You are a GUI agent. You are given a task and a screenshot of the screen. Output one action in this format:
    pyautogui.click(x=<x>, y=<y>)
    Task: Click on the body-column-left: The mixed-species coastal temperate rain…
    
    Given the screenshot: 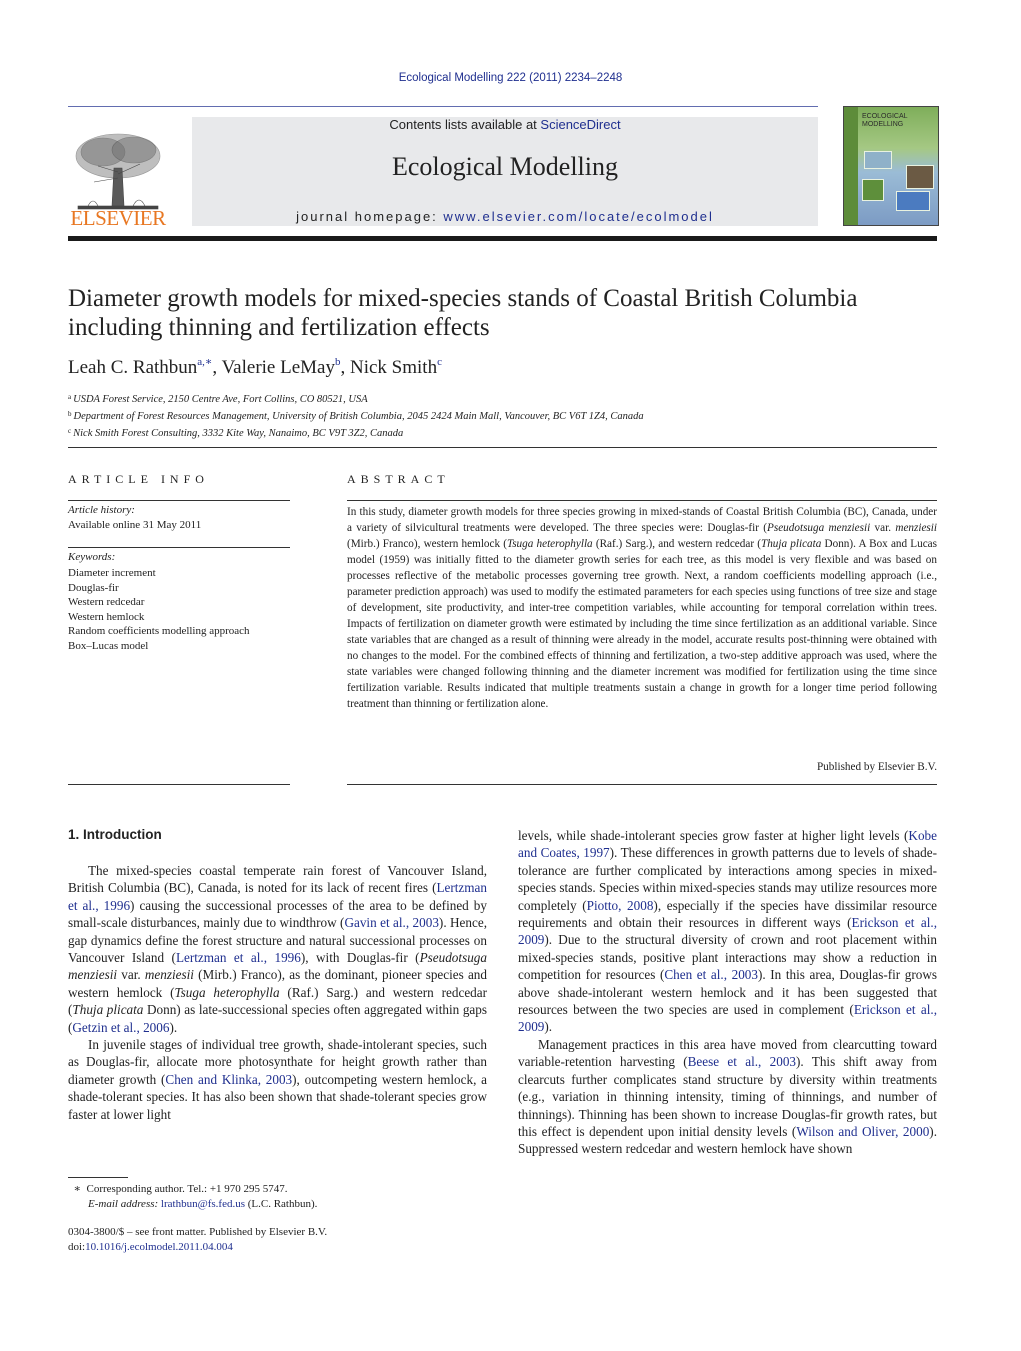 What is the action you would take?
    pyautogui.click(x=277, y=992)
    